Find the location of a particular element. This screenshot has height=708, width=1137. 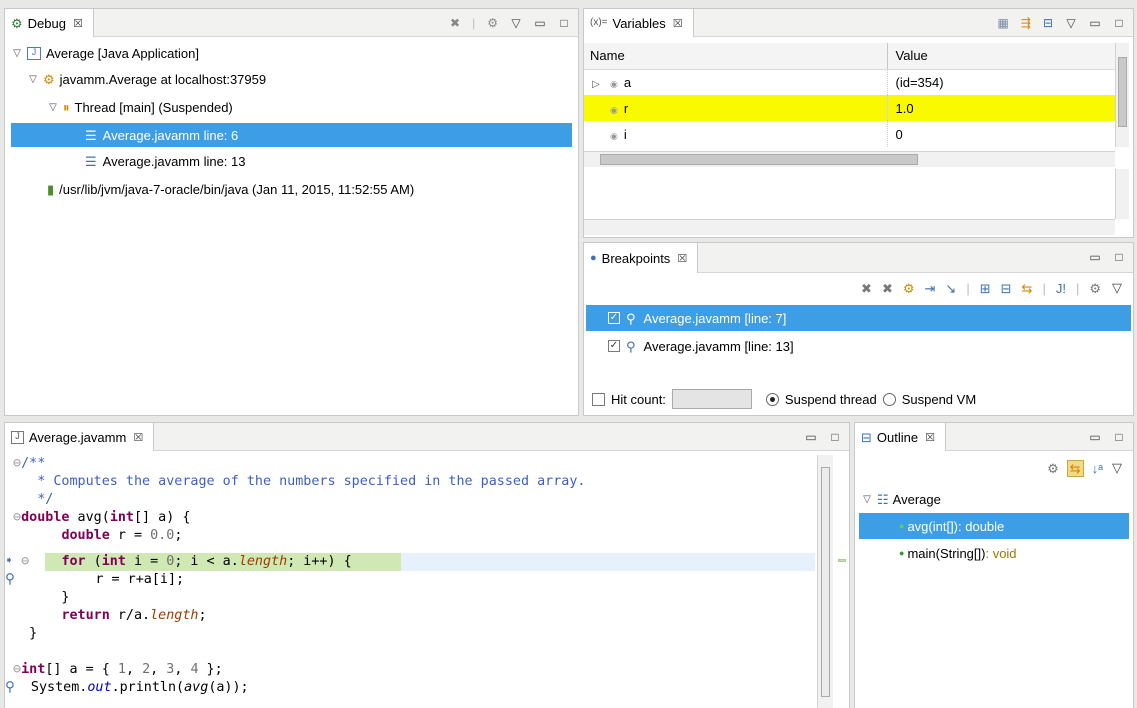

go-to-file-icon: ⇥ is located at coordinates (930, 288).